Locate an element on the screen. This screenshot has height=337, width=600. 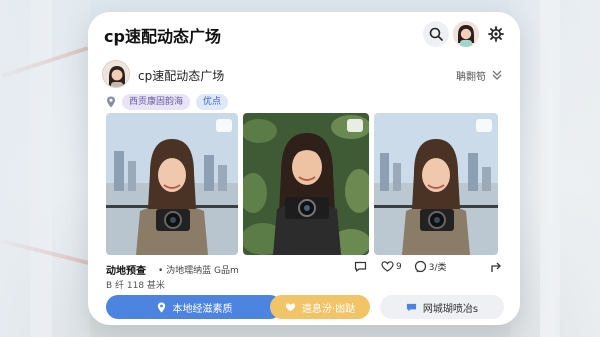
search-button is located at coordinates (436, 34).